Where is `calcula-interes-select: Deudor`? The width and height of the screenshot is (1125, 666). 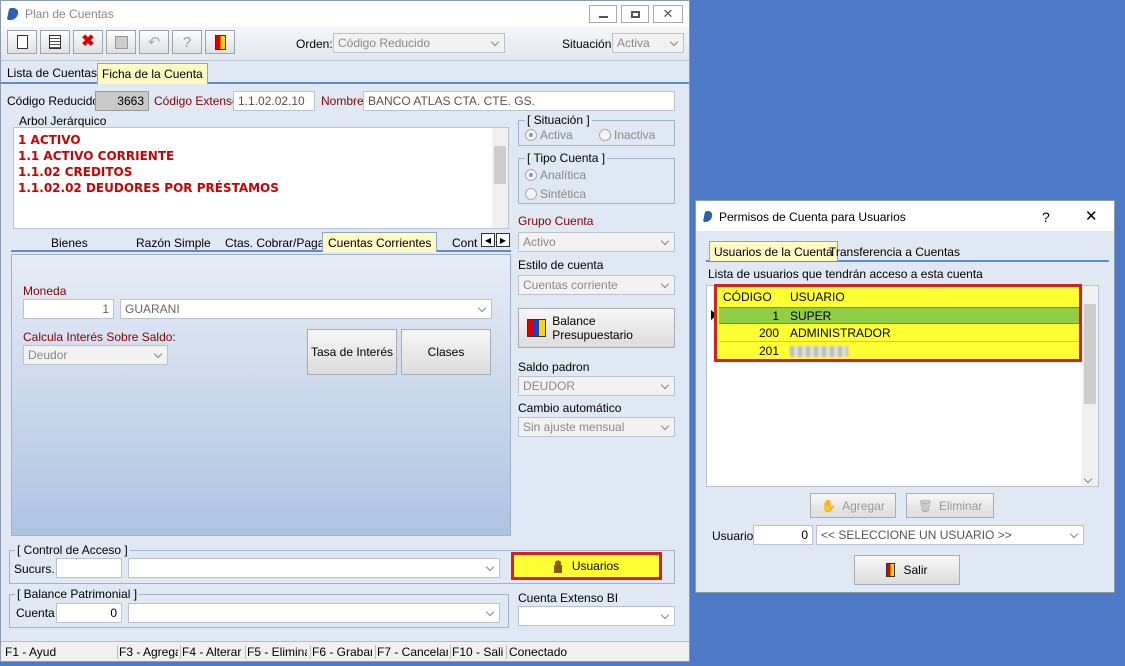 calcula-interes-select: Deudor is located at coordinates (95, 355).